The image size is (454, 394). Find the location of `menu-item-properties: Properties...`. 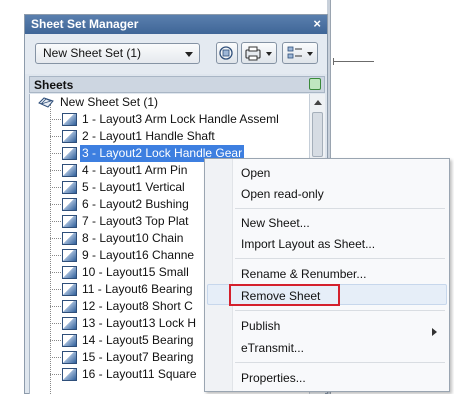

menu-item-properties: Properties... is located at coordinates (273, 378).